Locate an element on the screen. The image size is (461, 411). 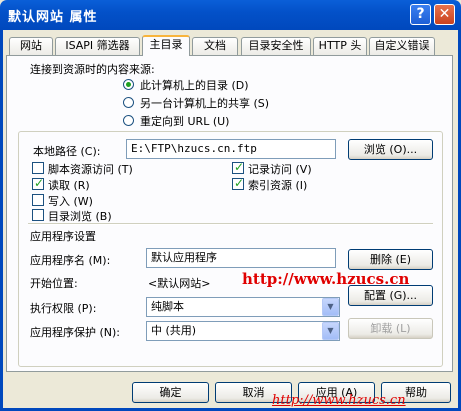
separator is located at coordinates (230, 224).